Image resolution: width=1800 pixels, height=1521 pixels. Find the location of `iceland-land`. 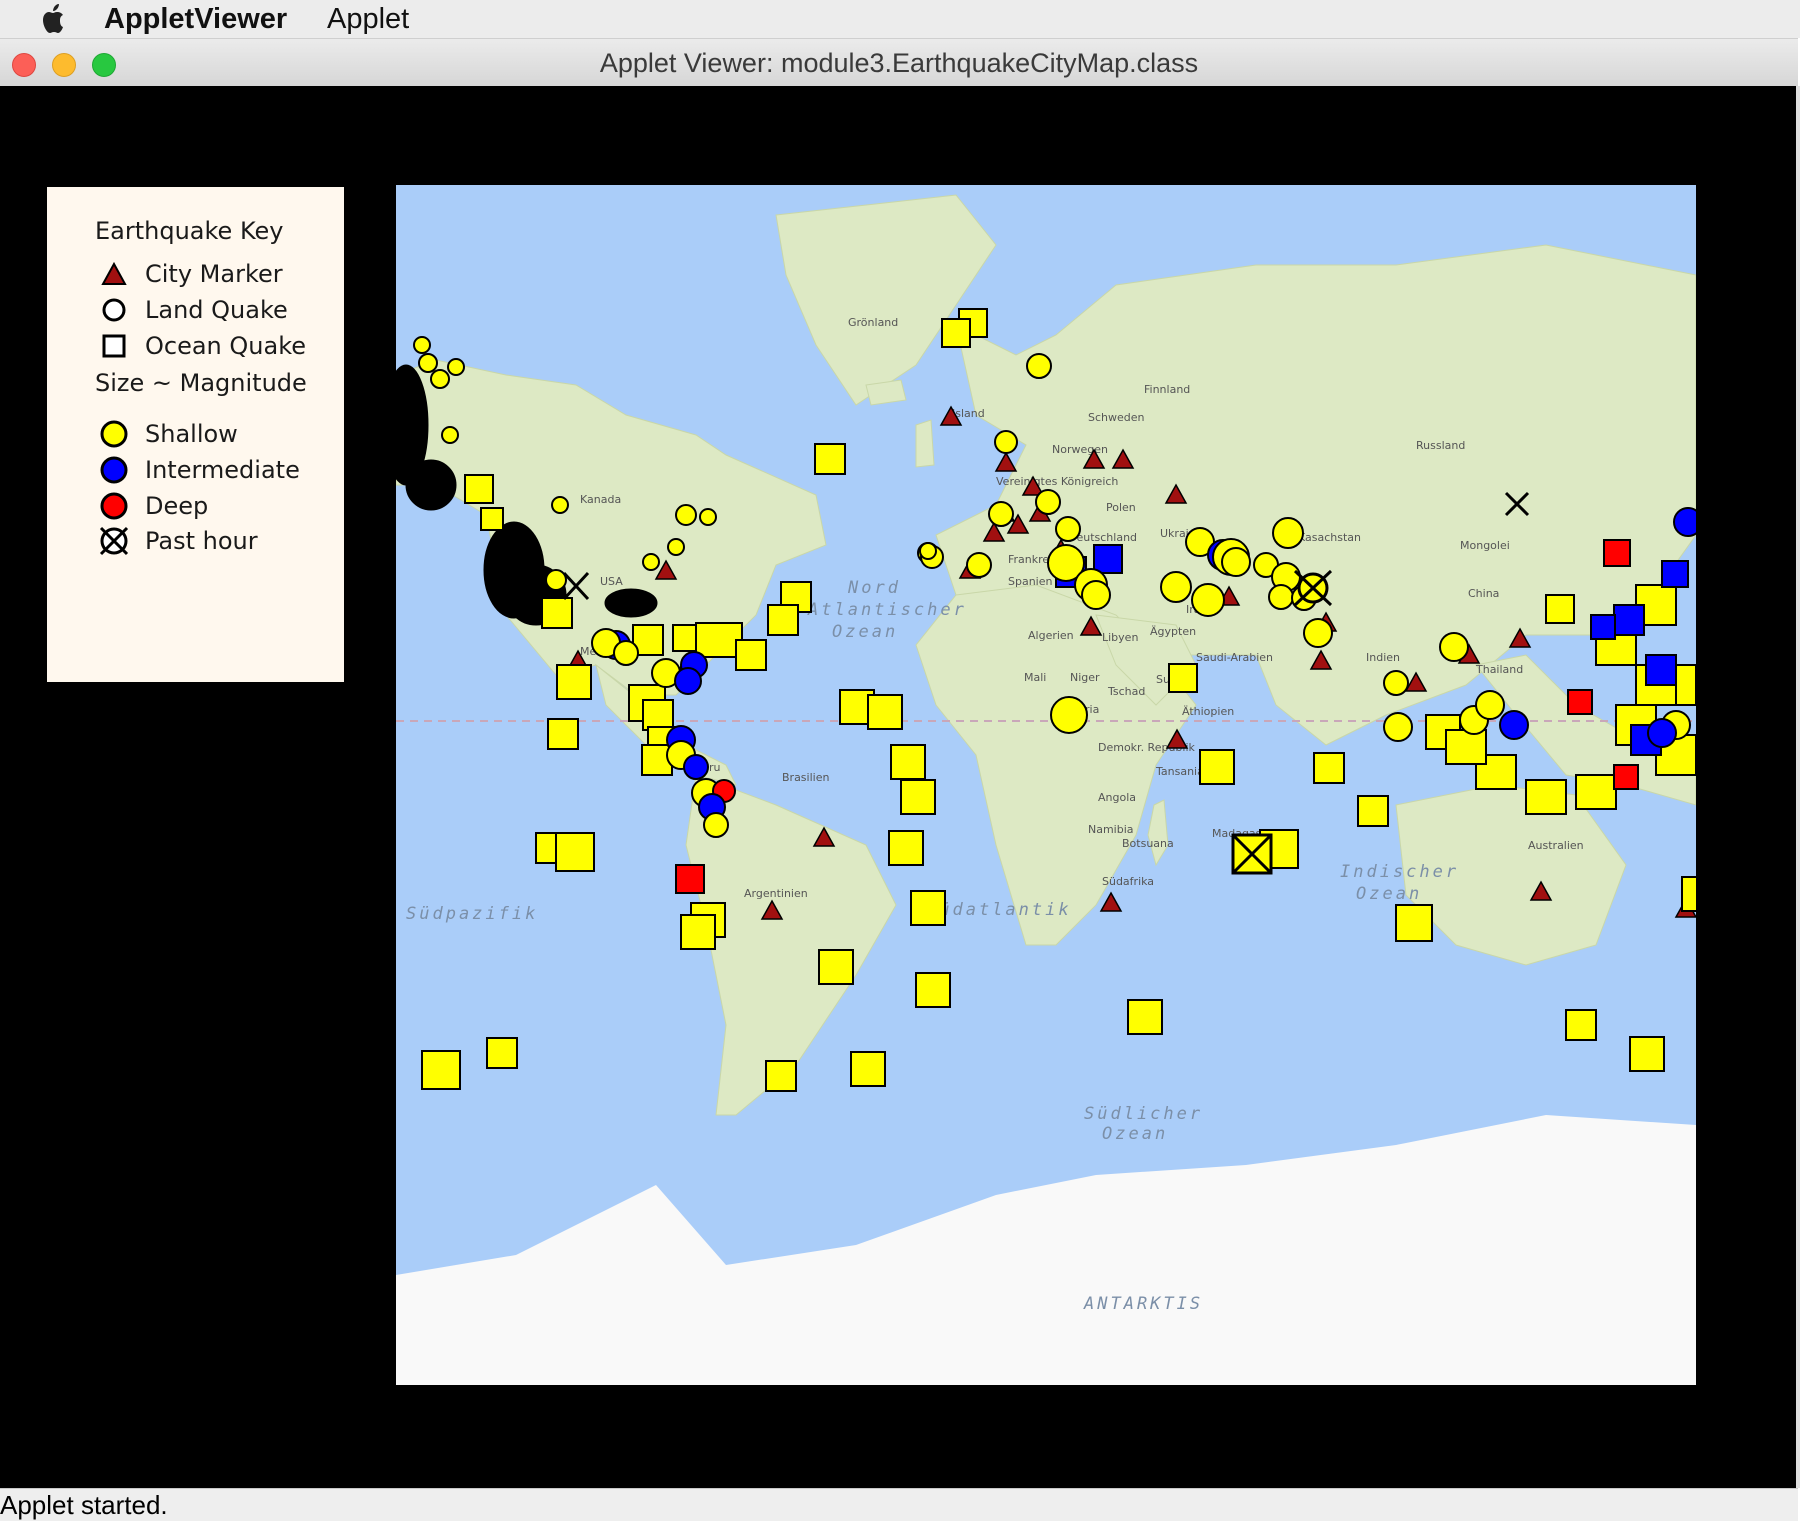

iceland-land is located at coordinates (886, 392).